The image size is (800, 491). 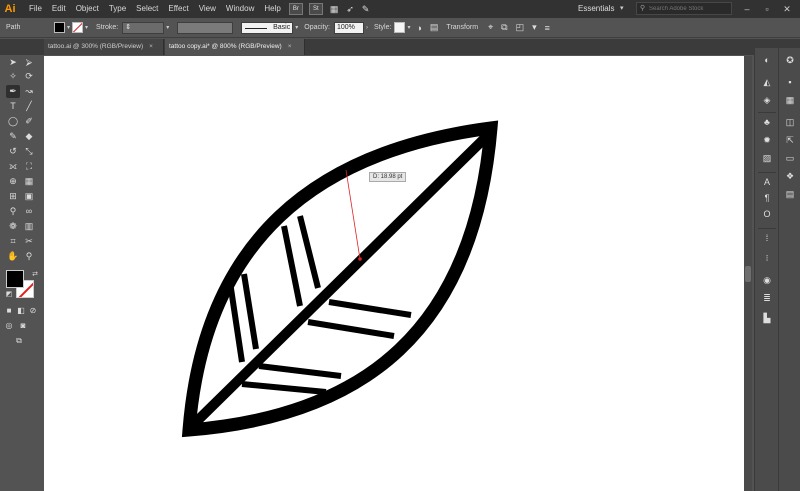 I want to click on stroke-panel-icon: ≣, so click(x=767, y=298).